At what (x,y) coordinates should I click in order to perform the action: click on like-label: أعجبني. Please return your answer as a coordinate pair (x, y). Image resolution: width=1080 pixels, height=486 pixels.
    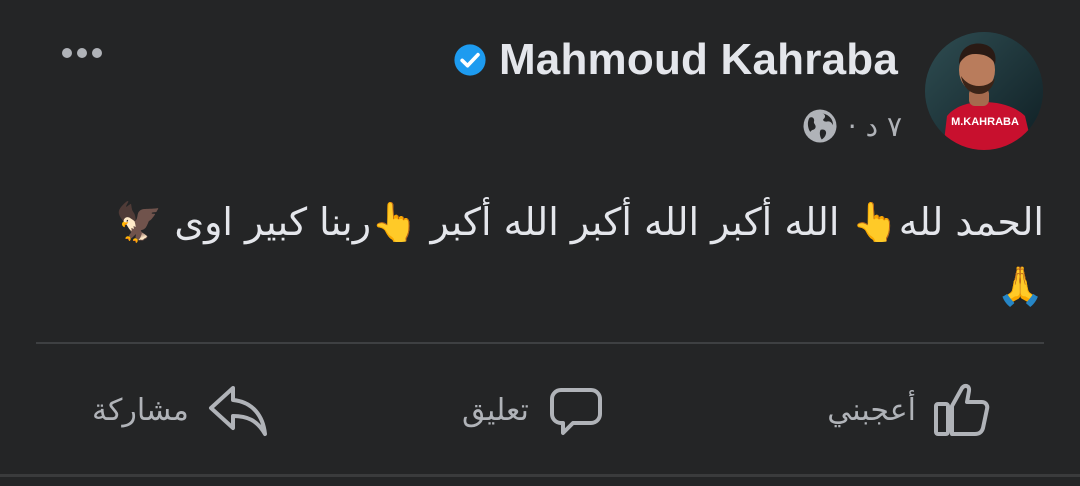
    Looking at the image, I should click on (871, 410).